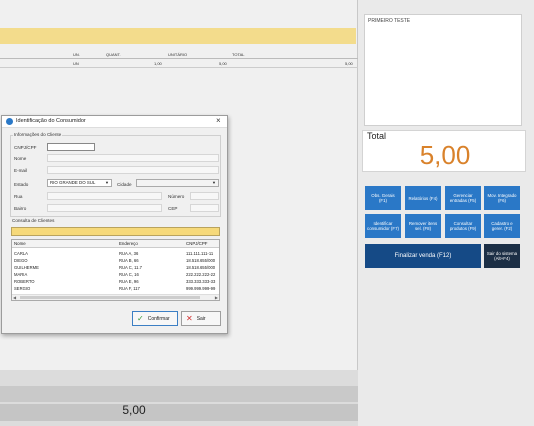 The image size is (534, 426). Describe the element at coordinates (178, 36) in the screenshot. I see `product-search-bar` at that location.